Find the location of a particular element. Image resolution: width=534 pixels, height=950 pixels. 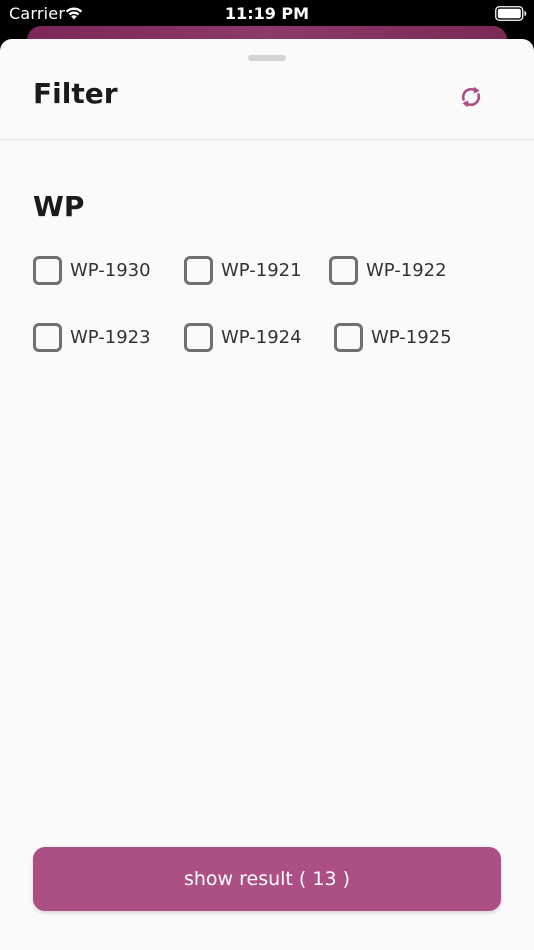

status-time: 11:19 PM is located at coordinates (267, 13).